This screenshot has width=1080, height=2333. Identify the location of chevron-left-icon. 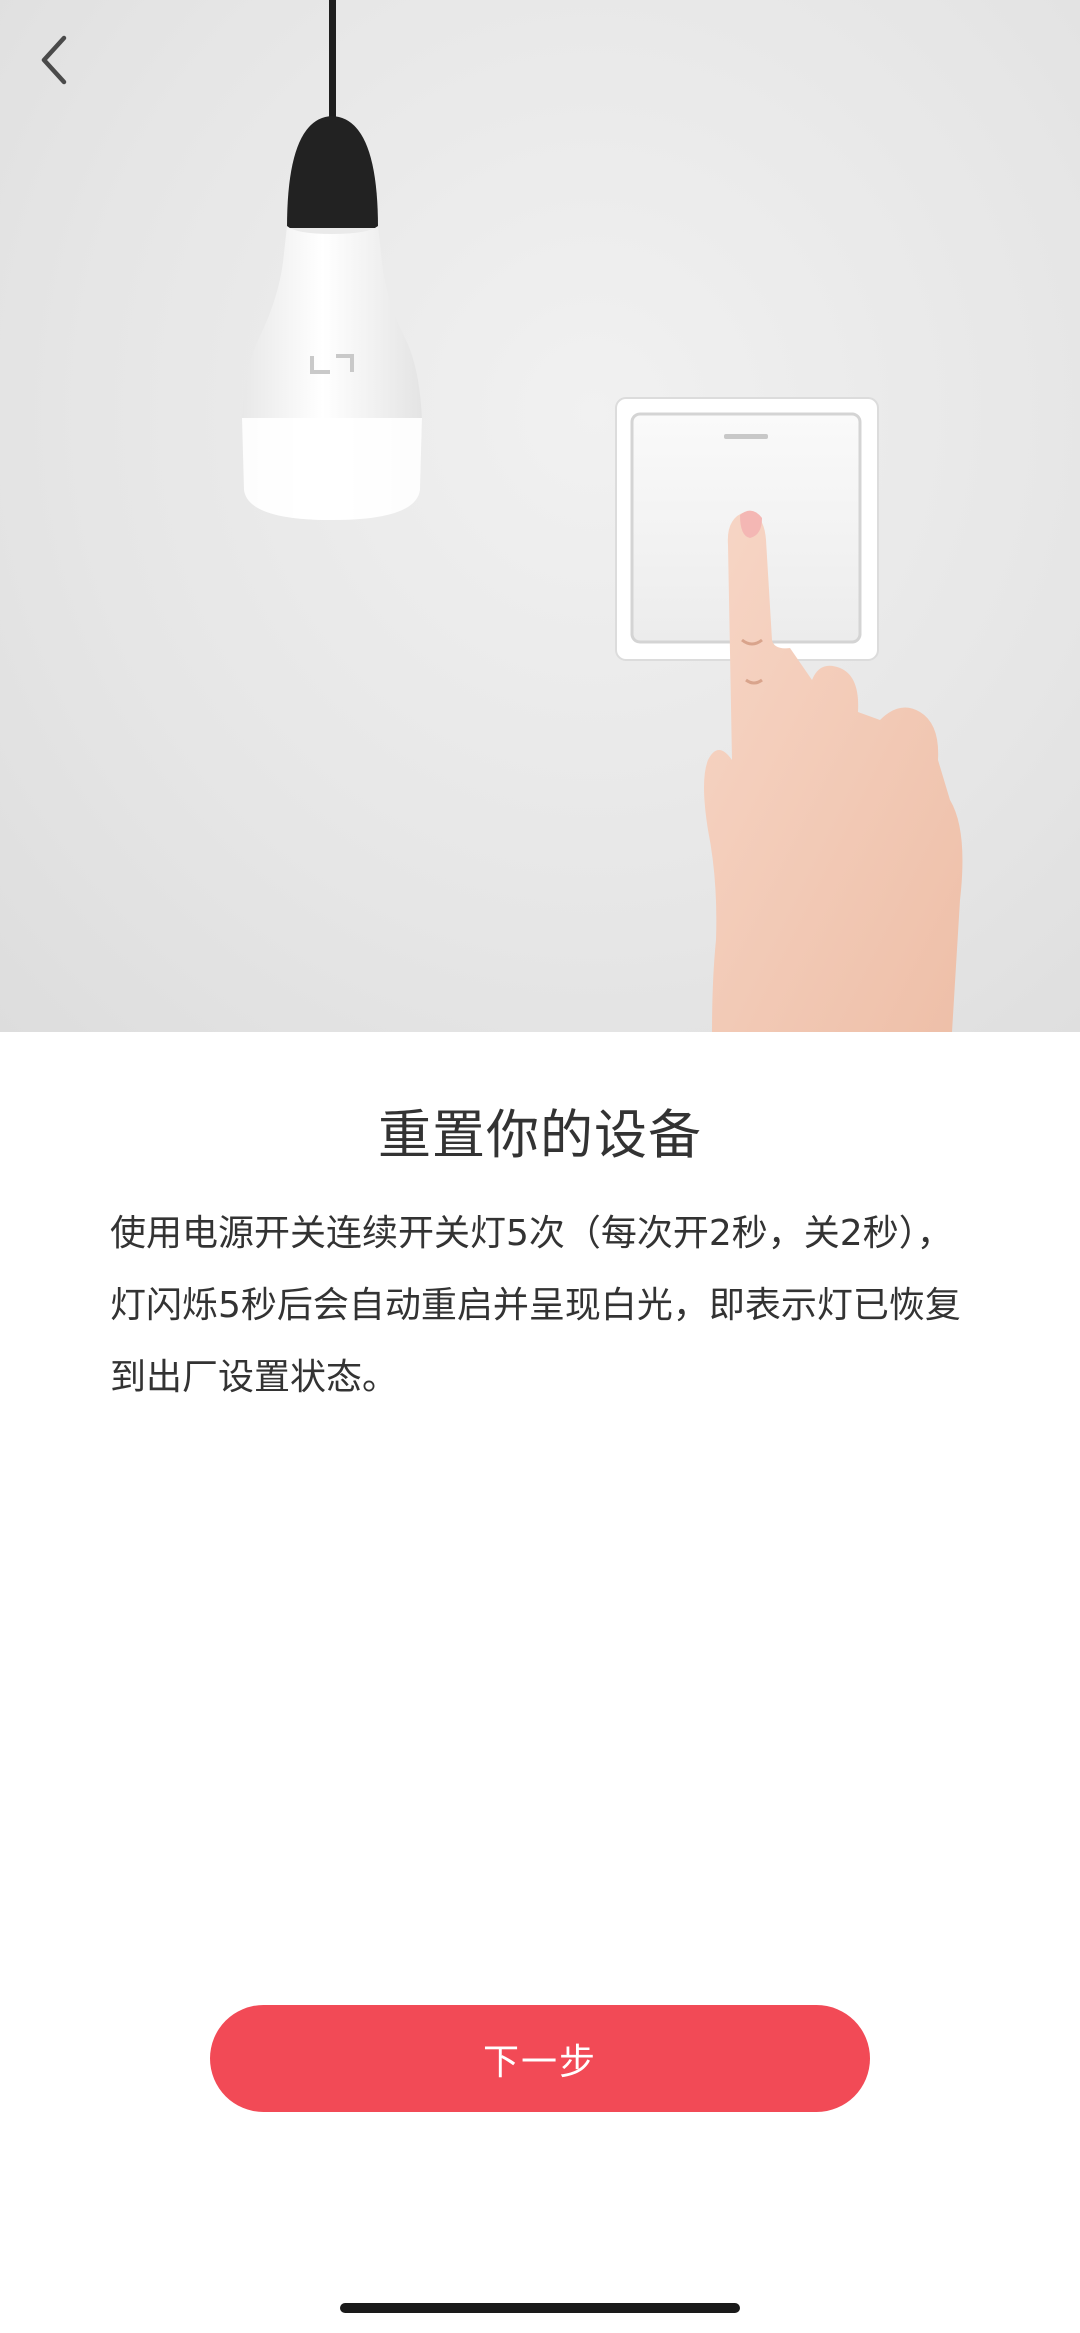
(54, 60).